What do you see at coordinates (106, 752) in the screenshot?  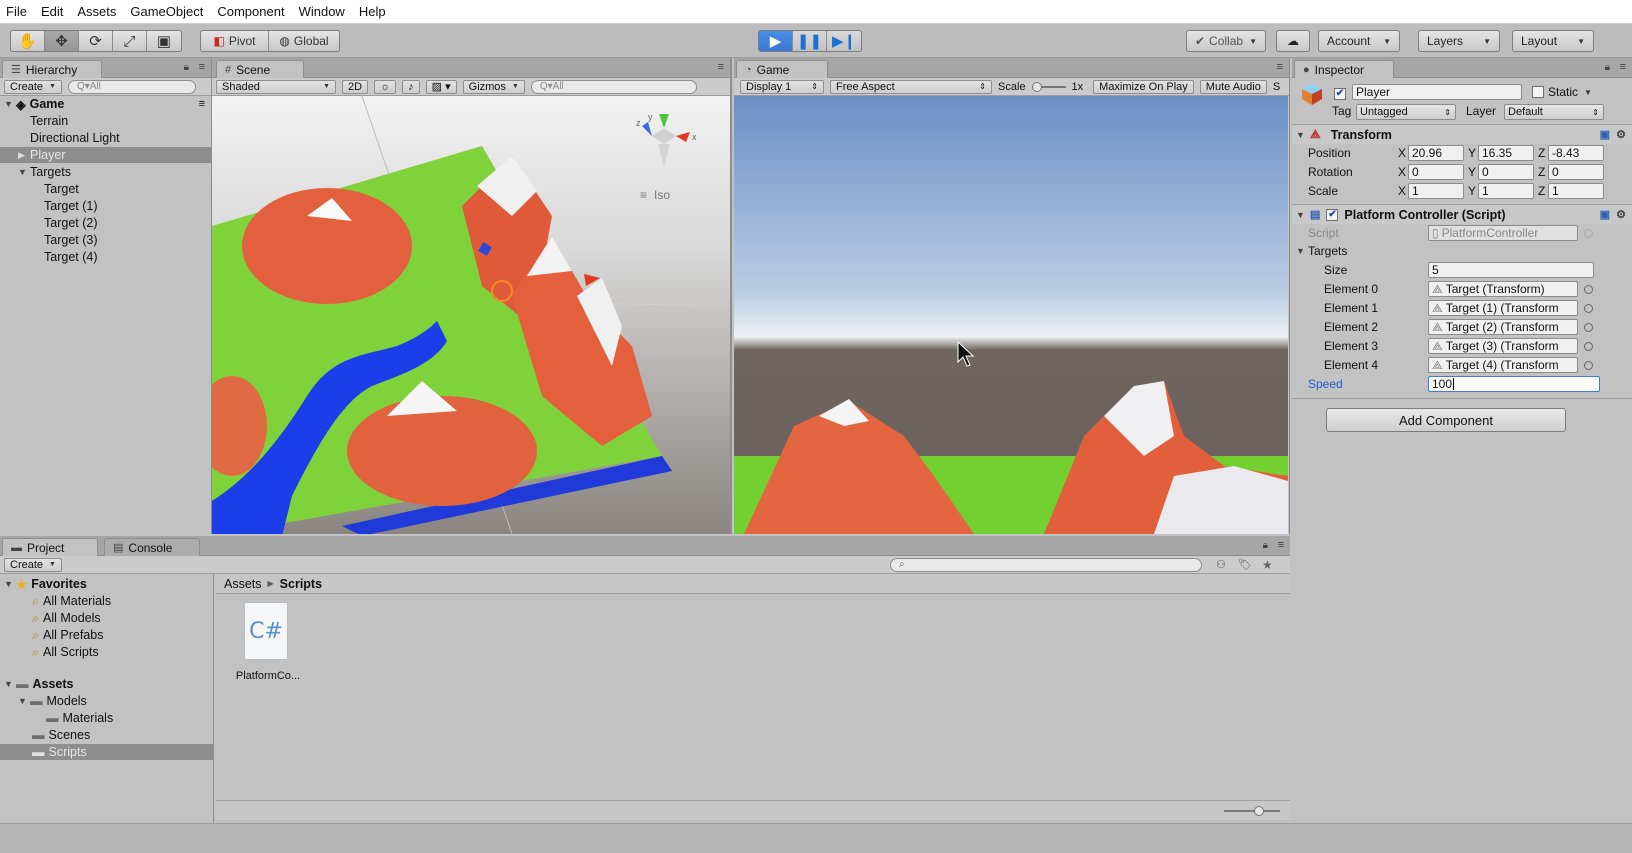 I see `folder-scripts: ▬ Scripts` at bounding box center [106, 752].